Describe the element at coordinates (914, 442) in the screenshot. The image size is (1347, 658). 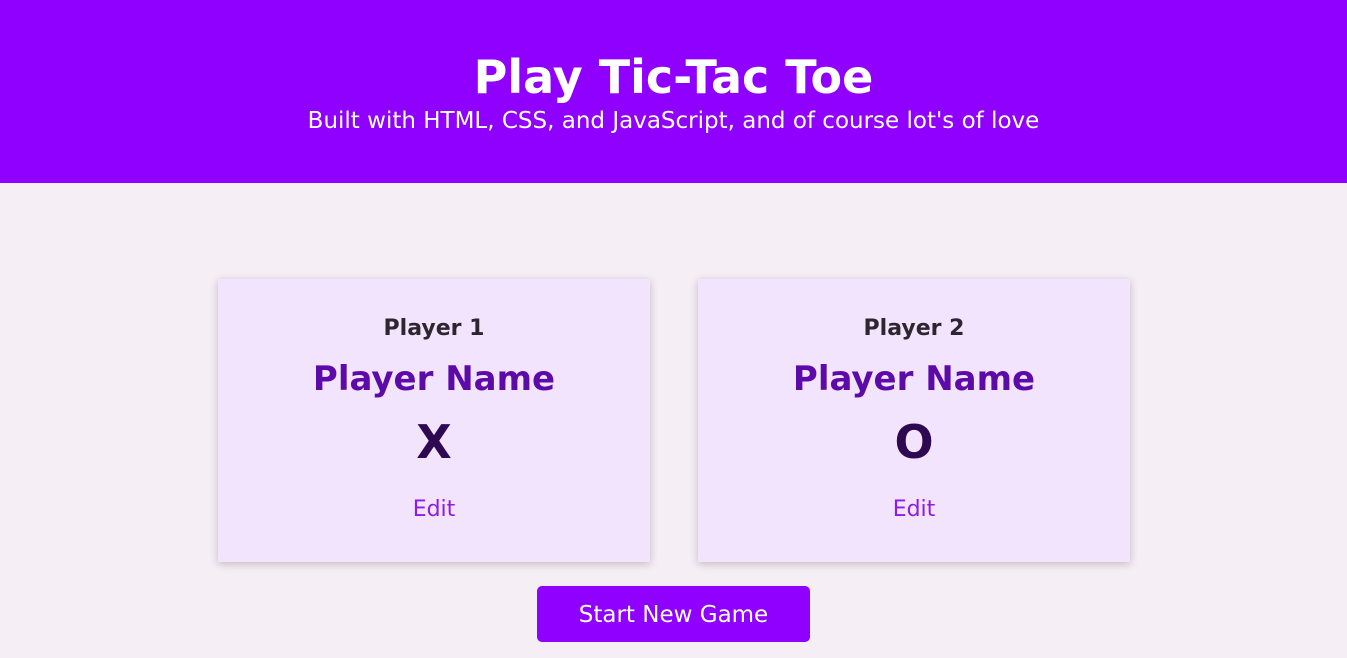
I see `player-2-symbol: O` at that location.